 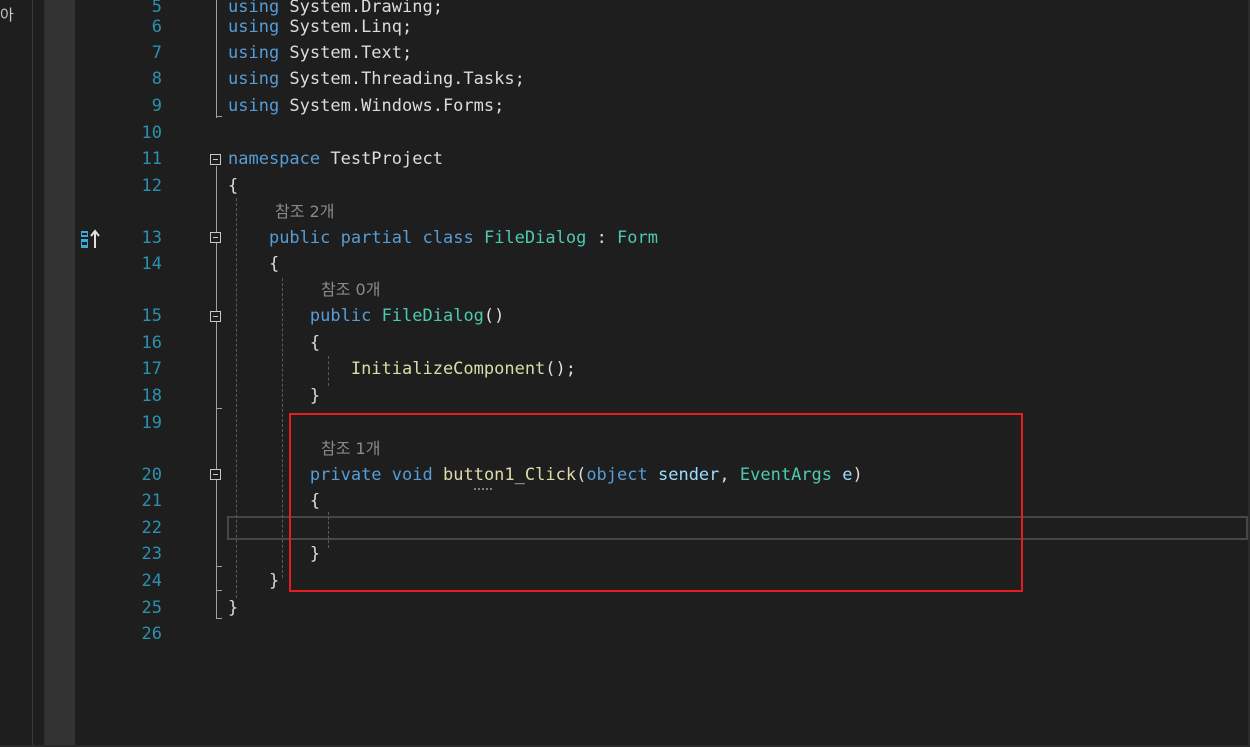 I want to click on code-text: public partial class FileDialog : Form, so click(x=443, y=238).